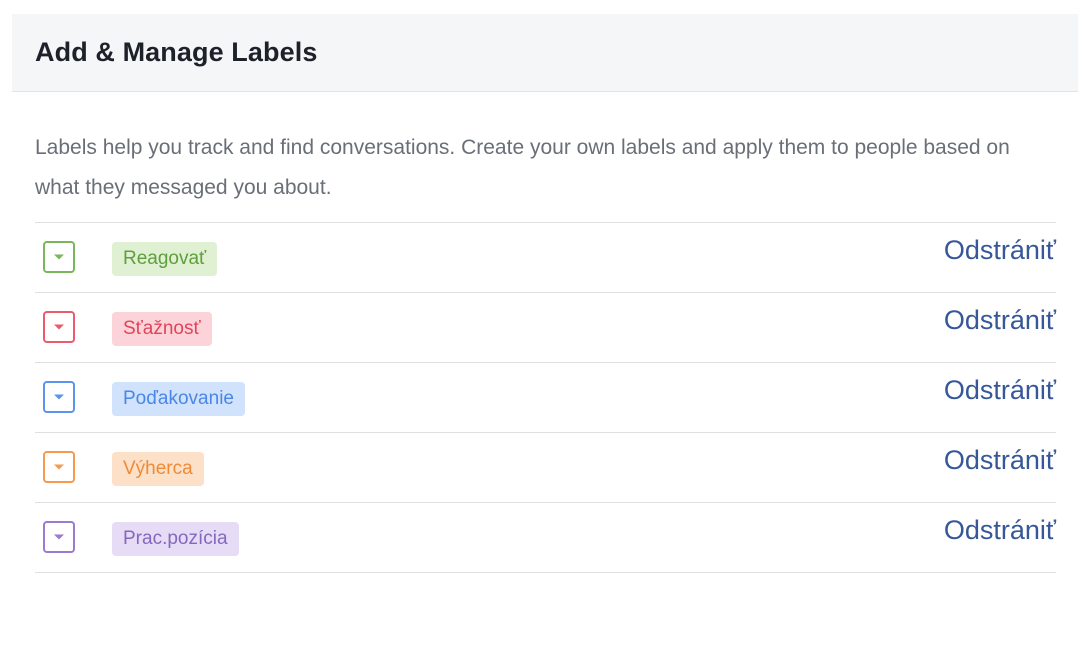 The height and width of the screenshot is (648, 1088). I want to click on dialog-title: Add & Manage Labels, so click(176, 52).